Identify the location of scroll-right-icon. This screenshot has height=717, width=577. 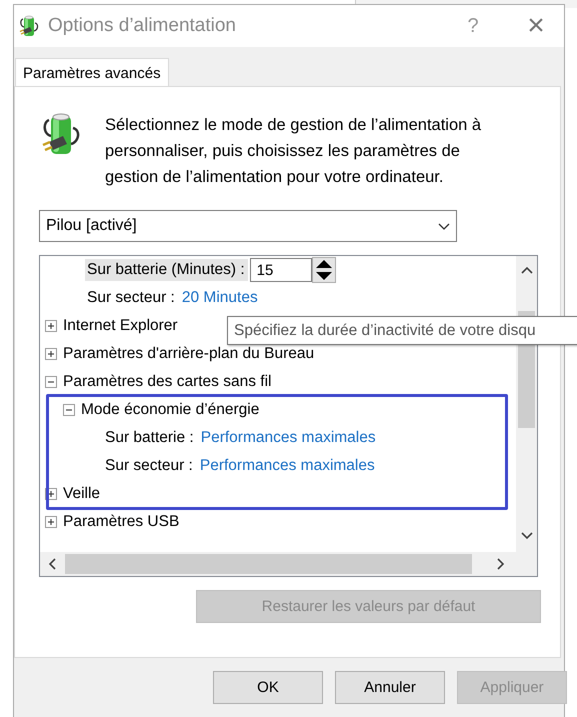
(501, 564).